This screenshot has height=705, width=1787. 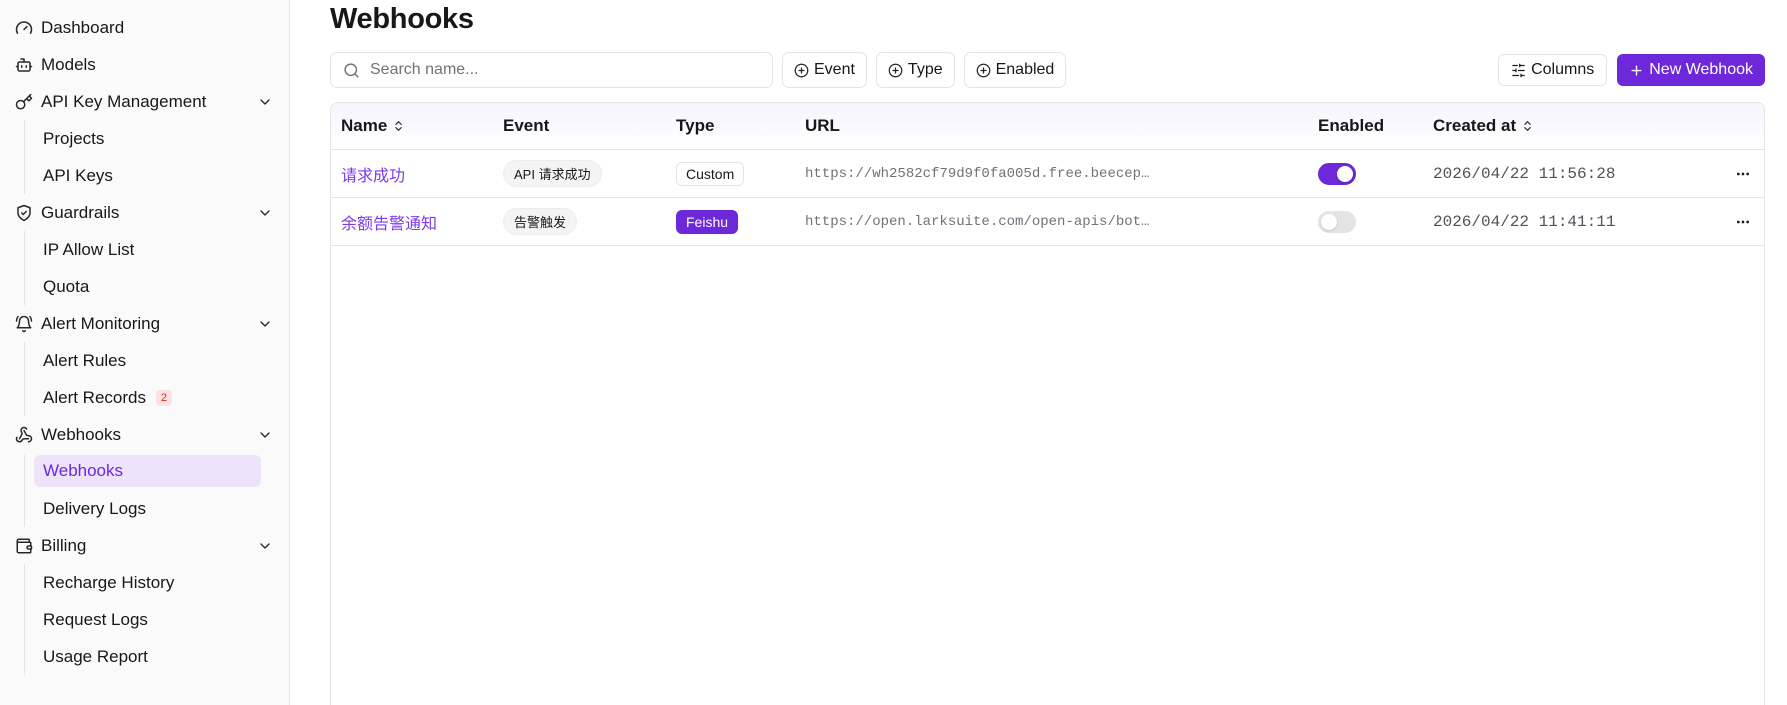 What do you see at coordinates (1701, 69) in the screenshot?
I see `new-webhook-label: New Webhook` at bounding box center [1701, 69].